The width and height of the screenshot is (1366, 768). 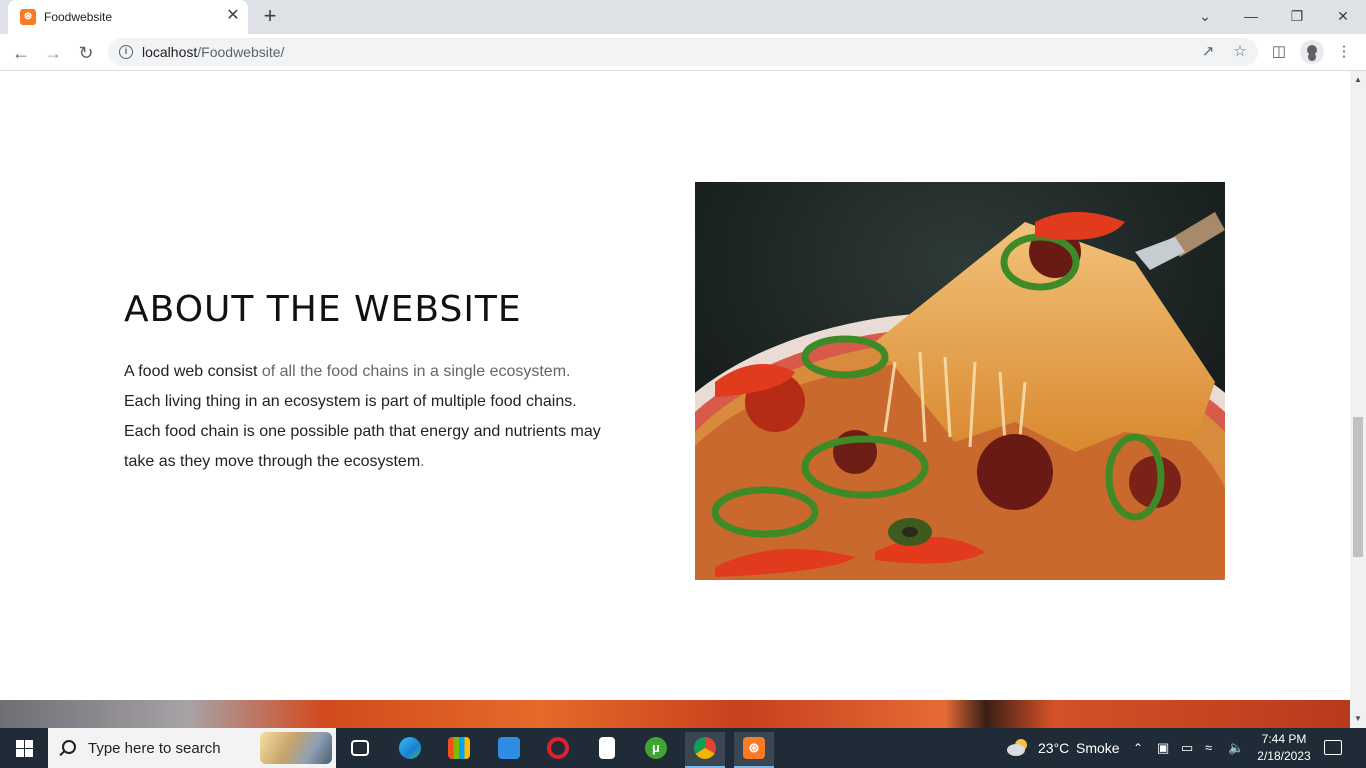 I want to click on taskbar-search-box: Type here to search, so click(x=192, y=748).